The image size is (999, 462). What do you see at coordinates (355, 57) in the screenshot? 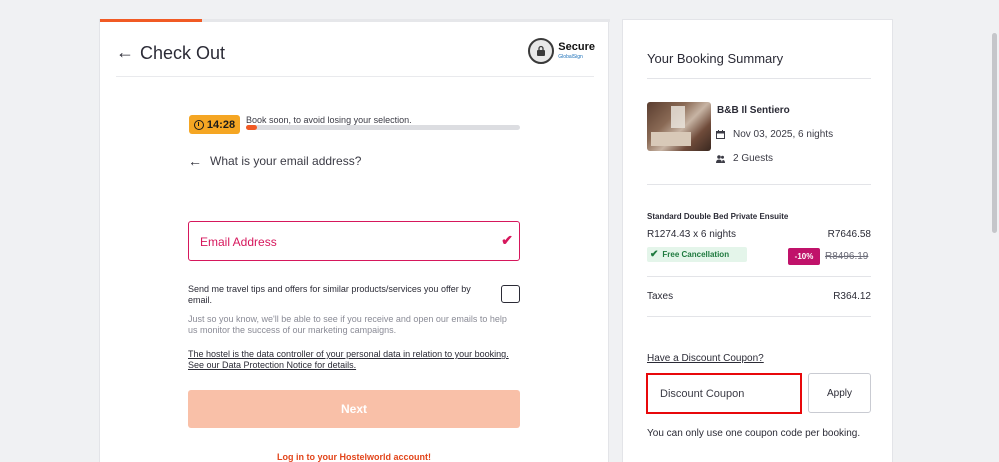
I see `checkout-header: ← Check Out Secure GlobalSign` at bounding box center [355, 57].